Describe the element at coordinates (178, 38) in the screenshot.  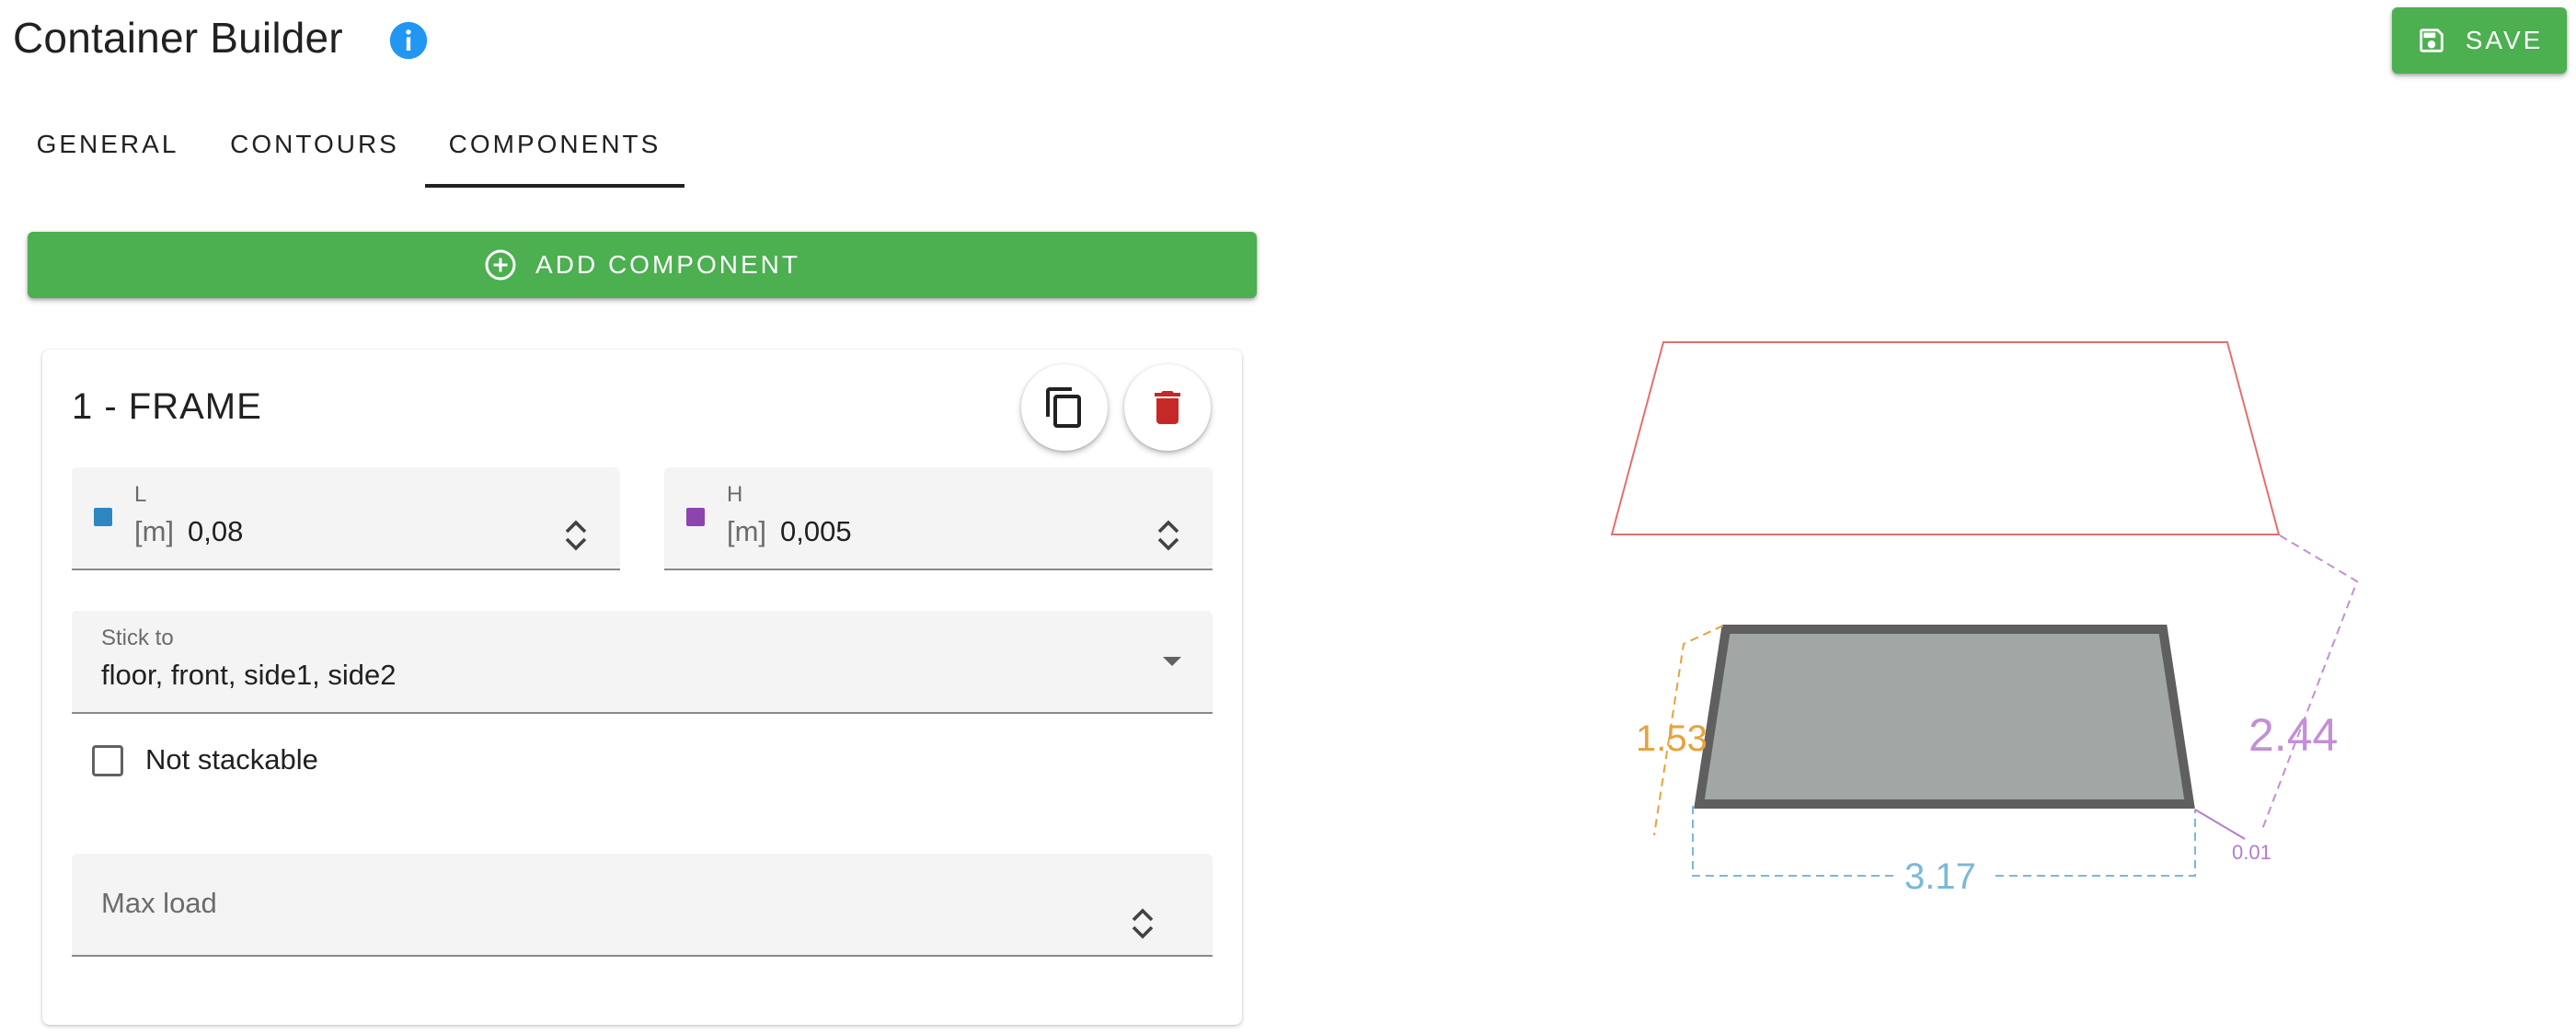
I see `page-title: Container Builder` at that location.